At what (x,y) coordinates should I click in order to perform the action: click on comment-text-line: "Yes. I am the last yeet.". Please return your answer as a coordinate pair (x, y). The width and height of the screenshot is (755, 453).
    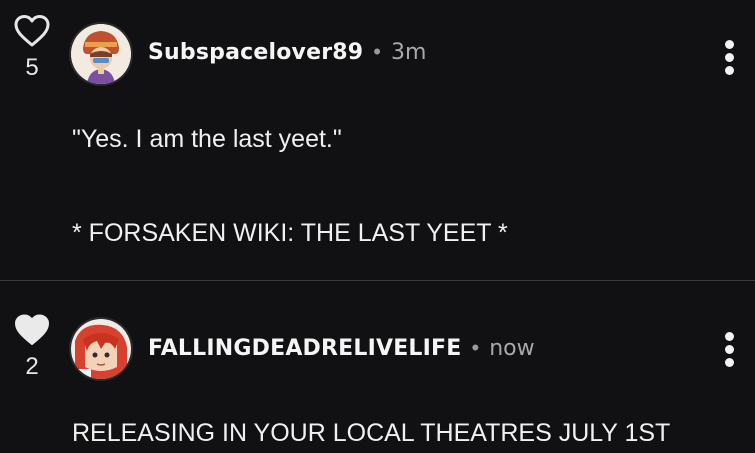
    Looking at the image, I should click on (207, 139).